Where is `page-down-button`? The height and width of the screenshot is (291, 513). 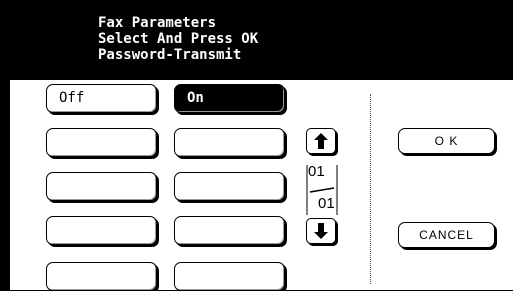
page-down-button is located at coordinates (321, 231).